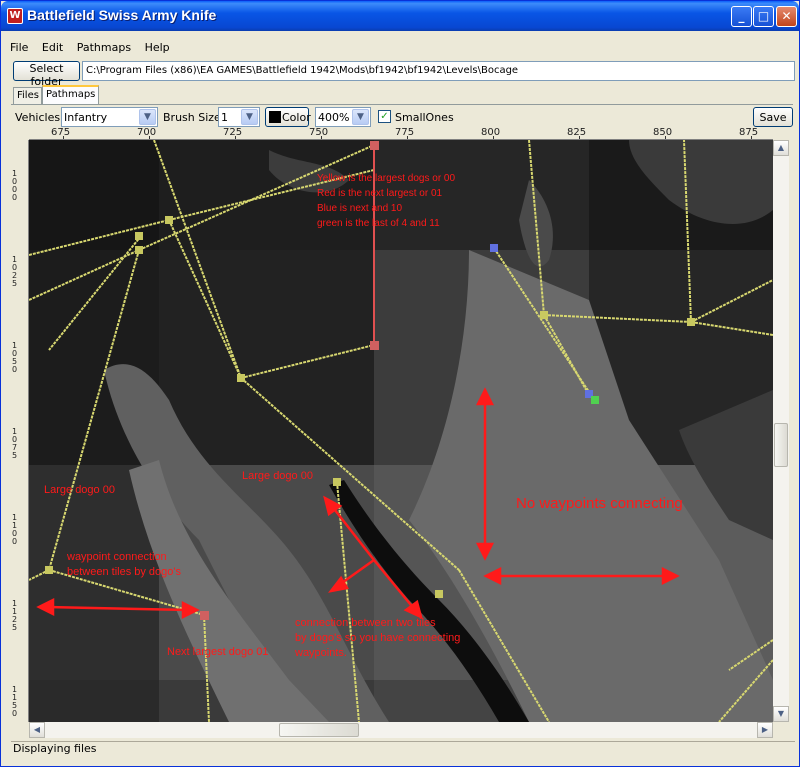 The image size is (800, 767). I want to click on minimize-button: _, so click(741, 16).